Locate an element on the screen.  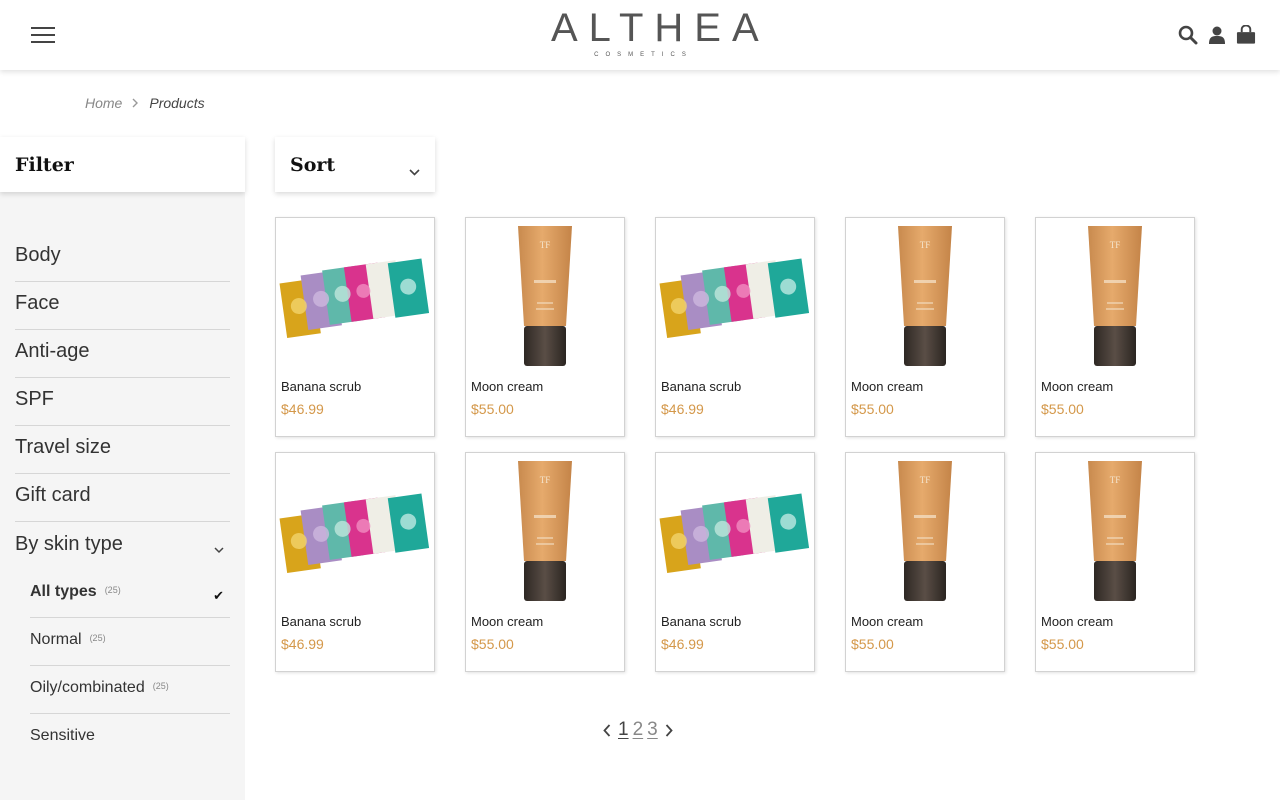
hamburger-menu-icon is located at coordinates (43, 36).